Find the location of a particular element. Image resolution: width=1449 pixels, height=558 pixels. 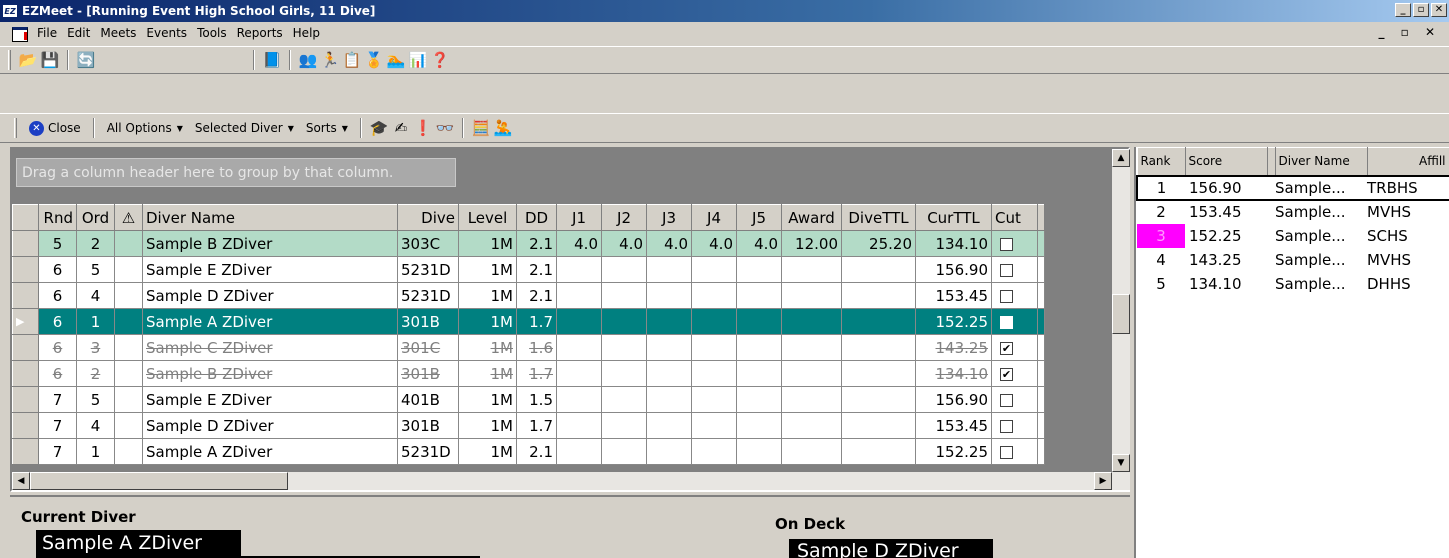

judges-icon: 🧮 is located at coordinates (481, 128).